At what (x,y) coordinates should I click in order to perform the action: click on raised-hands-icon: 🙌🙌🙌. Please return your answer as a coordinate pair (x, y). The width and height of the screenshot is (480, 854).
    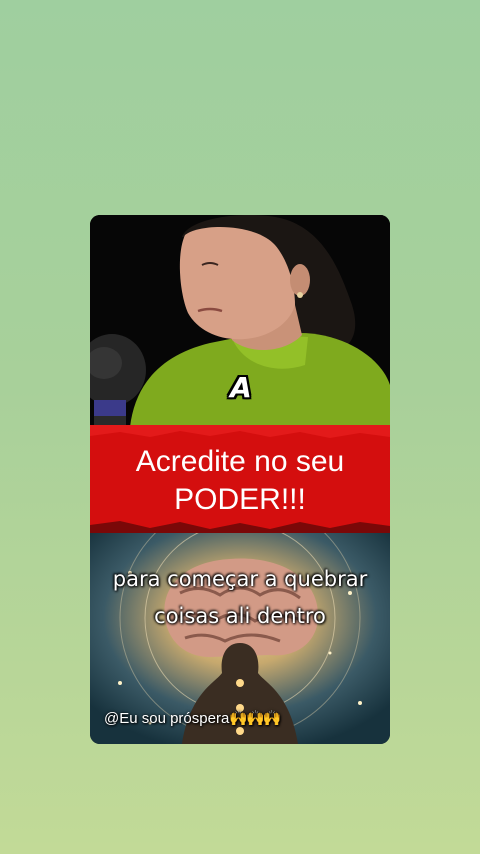
    Looking at the image, I should click on (255, 718).